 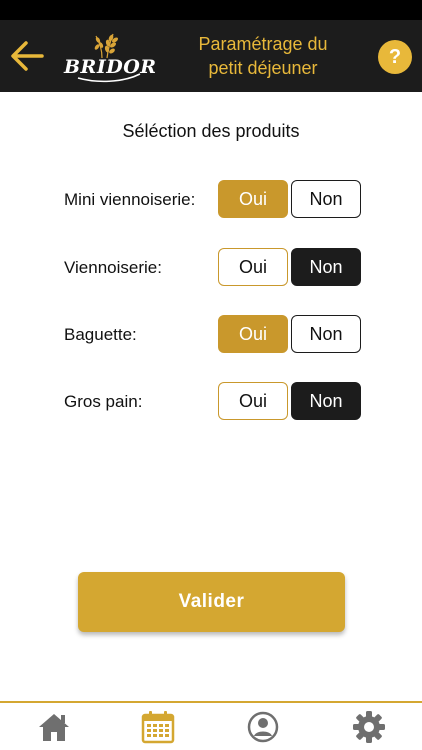 I want to click on tab-settings, so click(x=369, y=727).